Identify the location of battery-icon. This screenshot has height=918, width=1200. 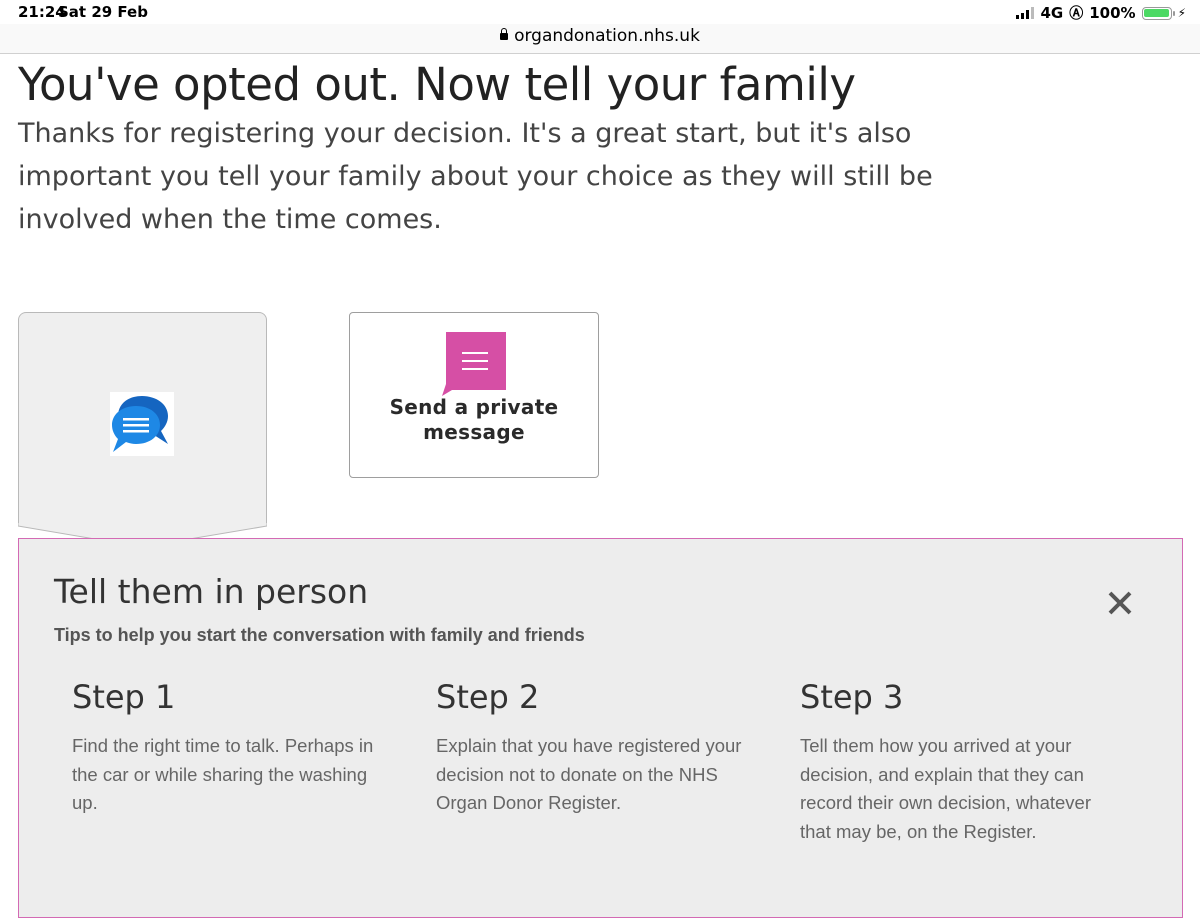
(1158, 13).